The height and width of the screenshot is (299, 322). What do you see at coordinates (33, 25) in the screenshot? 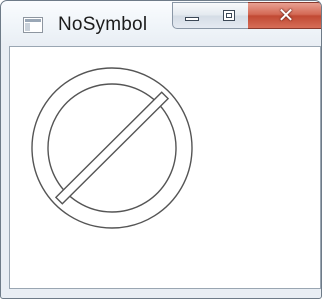
I see `app-window-icon` at bounding box center [33, 25].